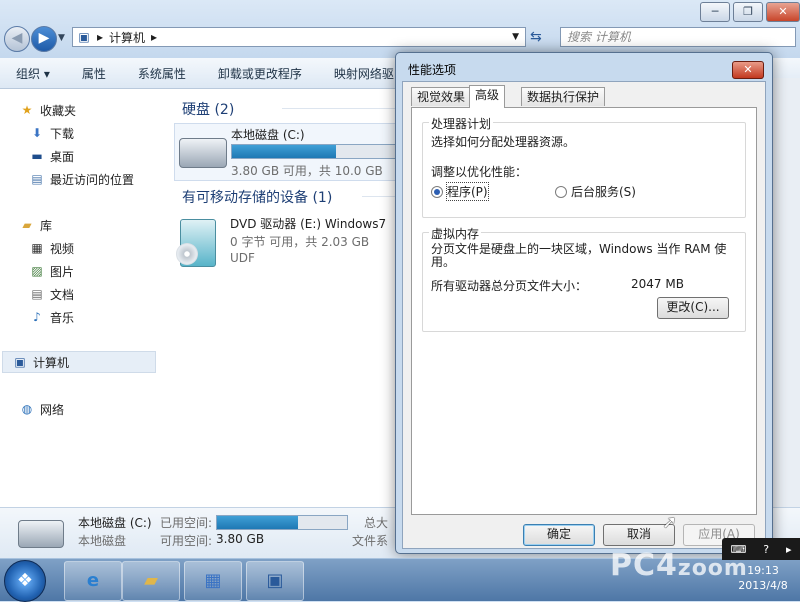 The width and height of the screenshot is (800, 602). What do you see at coordinates (242, 258) in the screenshot?
I see `dvd-filesystem: UDF` at bounding box center [242, 258].